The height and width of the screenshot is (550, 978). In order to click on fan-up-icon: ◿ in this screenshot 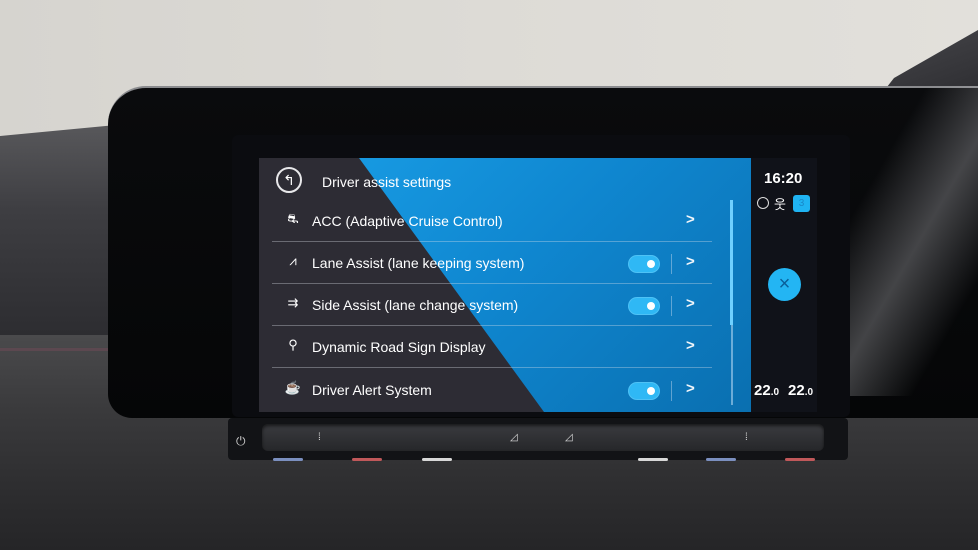, I will do `click(569, 437)`.